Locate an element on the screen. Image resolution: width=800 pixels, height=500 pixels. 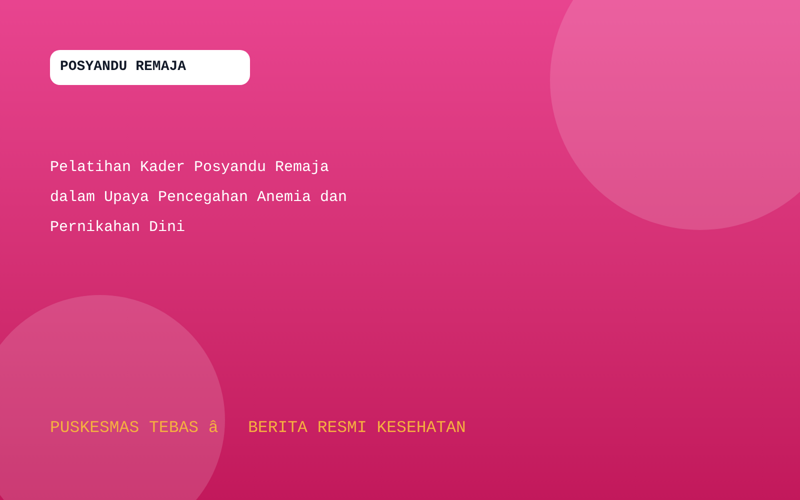
footer-text: PUSKESMAS TEBAS â BERITA RESMI KESEHATAN is located at coordinates (258, 428).